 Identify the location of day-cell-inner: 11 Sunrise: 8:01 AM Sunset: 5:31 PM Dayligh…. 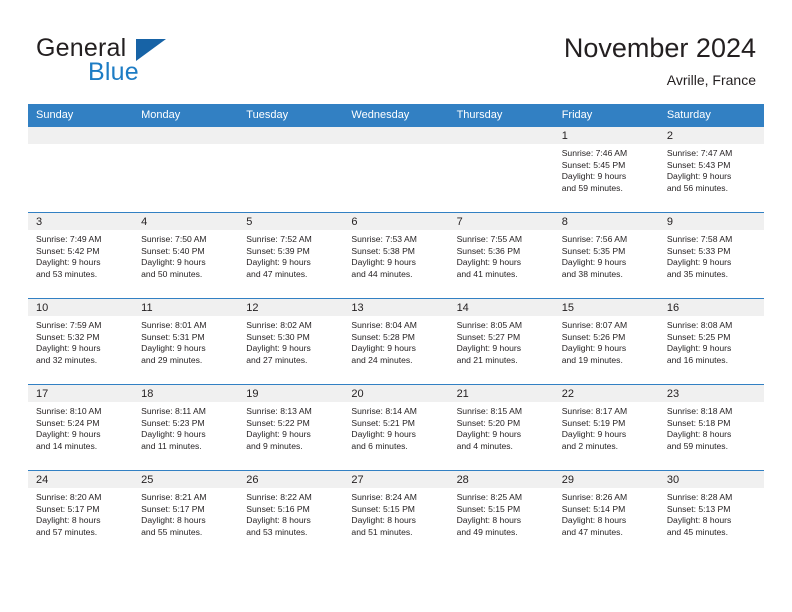
(186, 341).